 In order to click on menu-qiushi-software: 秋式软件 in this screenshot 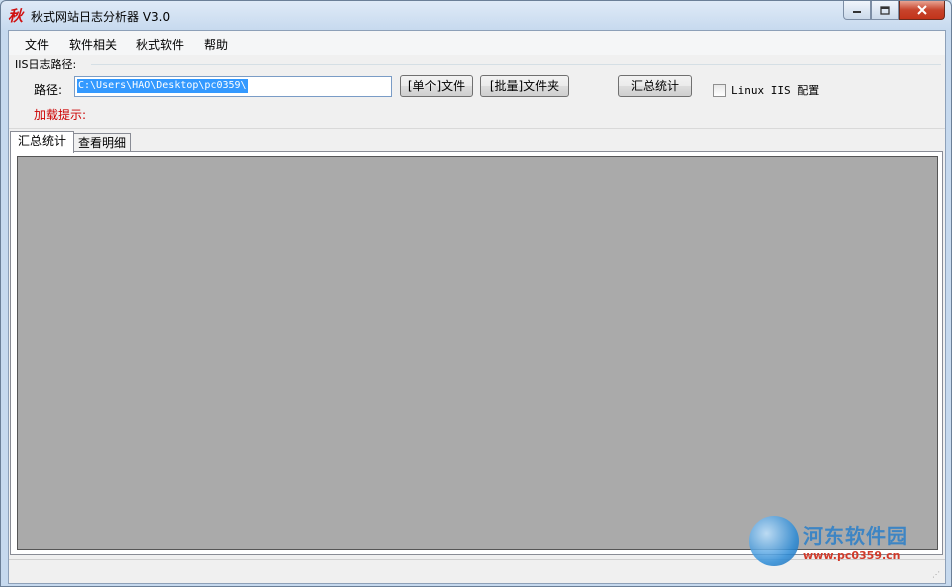, I will do `click(160, 44)`.